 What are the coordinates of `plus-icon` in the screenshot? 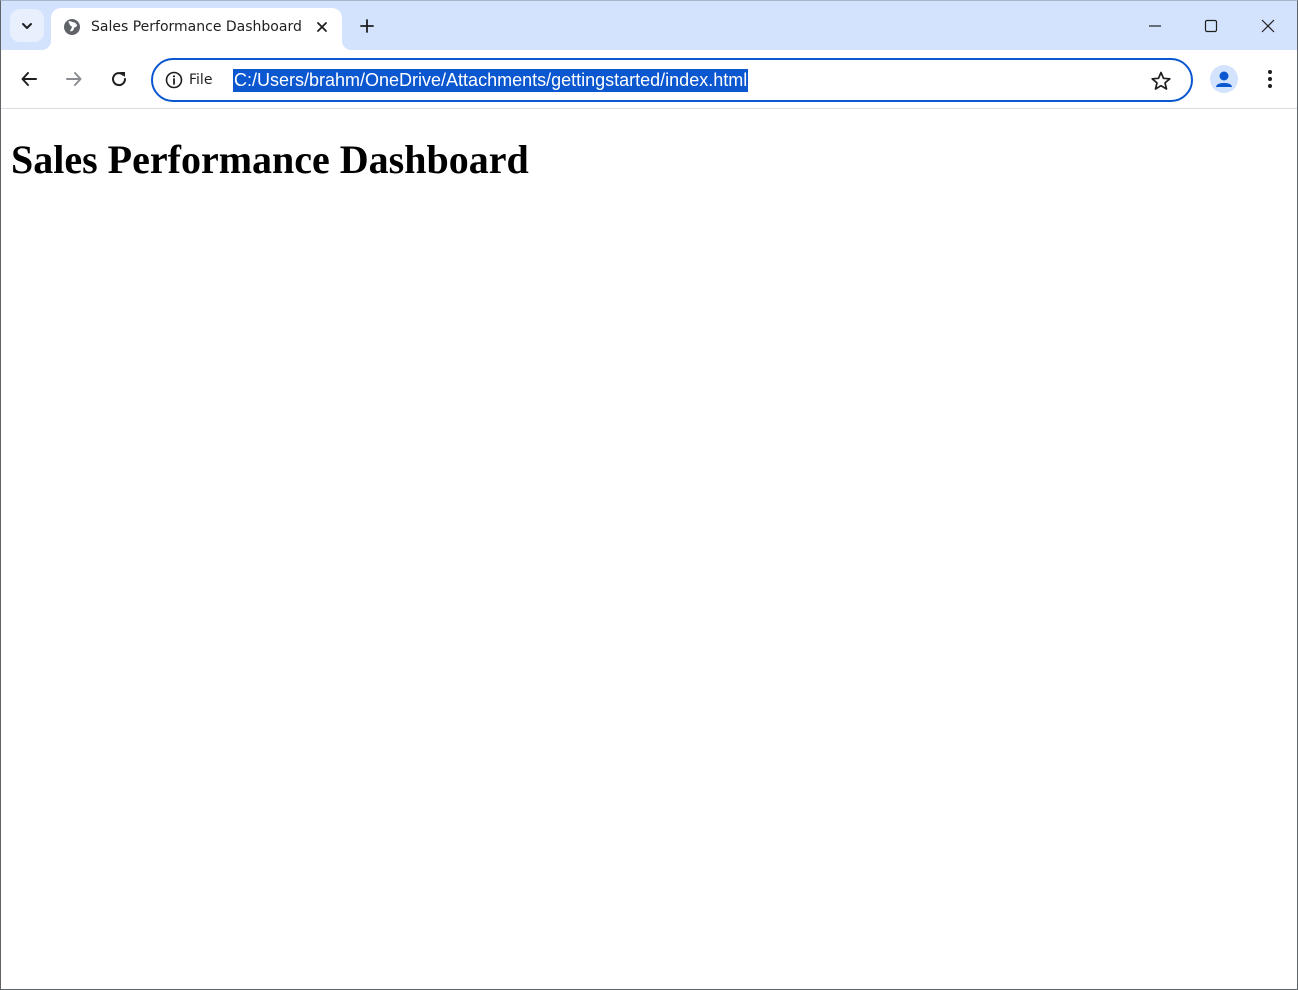 It's located at (367, 26).